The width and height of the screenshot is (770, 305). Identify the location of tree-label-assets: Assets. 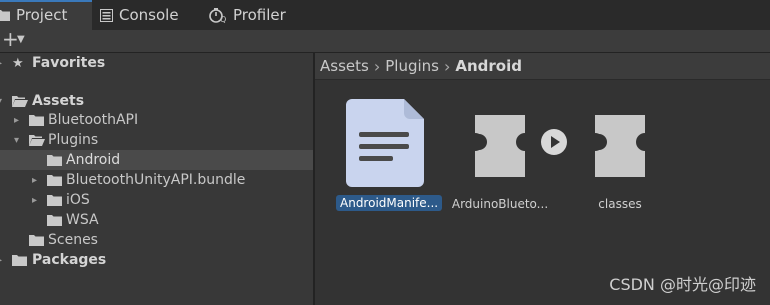
(58, 101).